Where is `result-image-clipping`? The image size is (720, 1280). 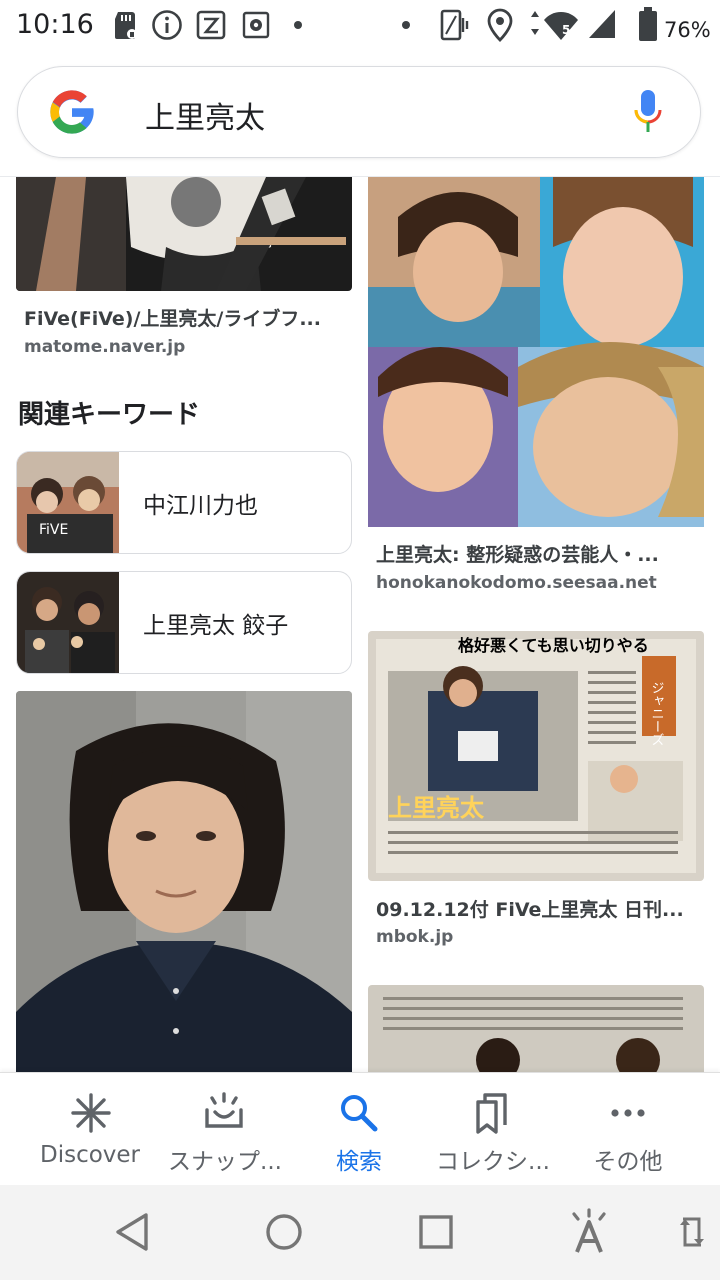 result-image-clipping is located at coordinates (536, 1028).